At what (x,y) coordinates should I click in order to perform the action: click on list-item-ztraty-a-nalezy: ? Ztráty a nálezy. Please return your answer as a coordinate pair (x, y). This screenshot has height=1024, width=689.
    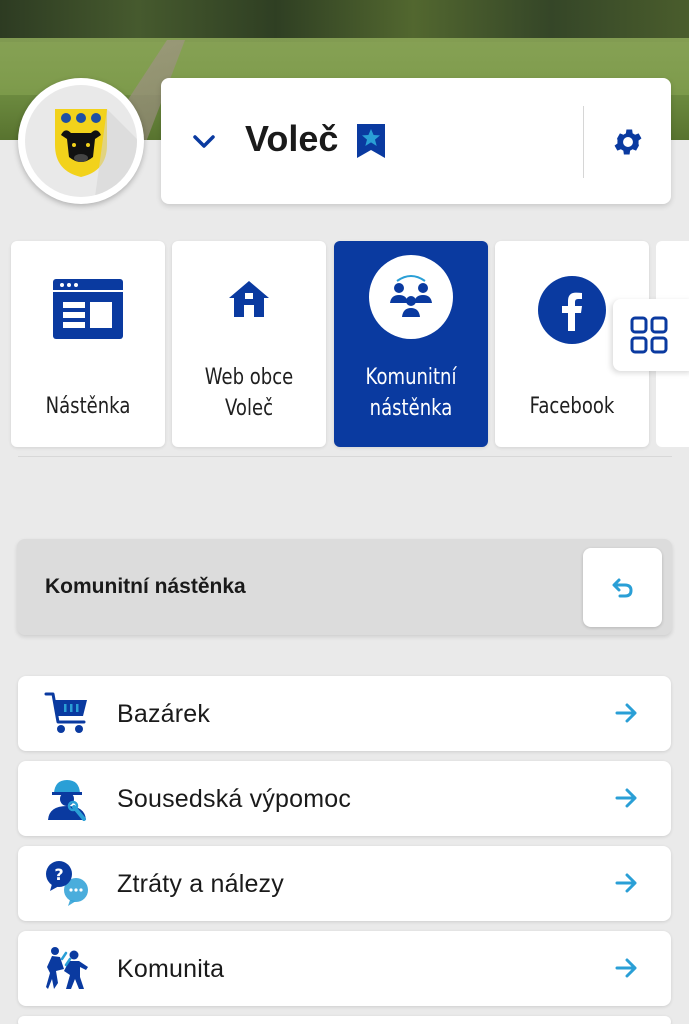
    Looking at the image, I should click on (344, 883).